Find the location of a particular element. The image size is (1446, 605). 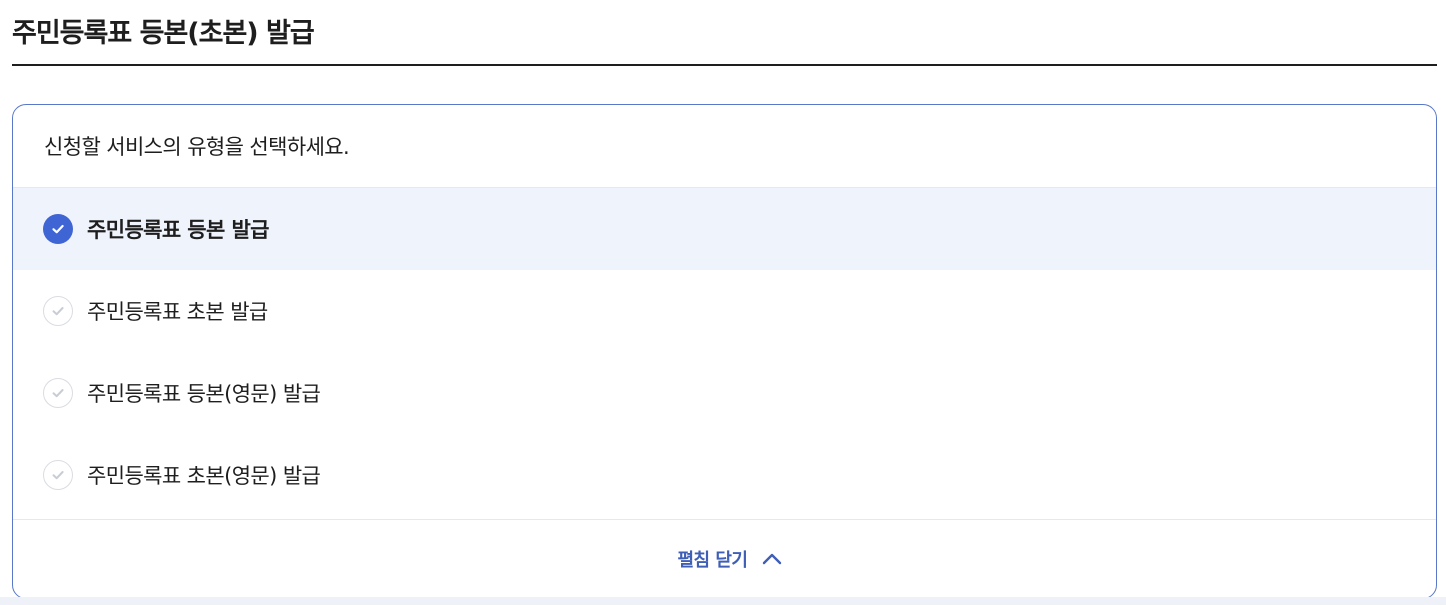

option-resident-register-abstract: 주민등록표 초본 발급 is located at coordinates (724, 311).